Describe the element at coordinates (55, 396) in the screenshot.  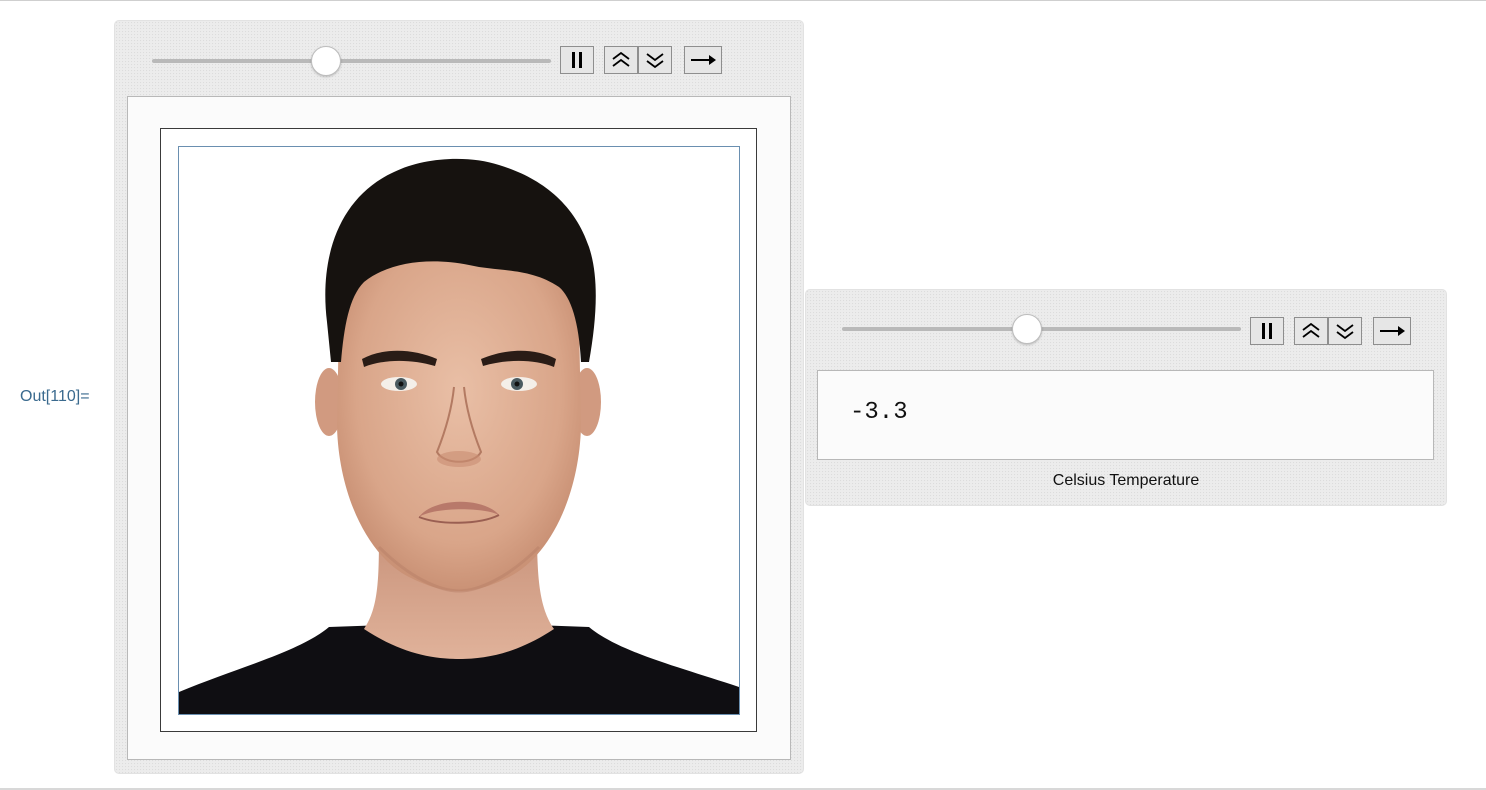
I see `output-label: Out[110]=` at that location.